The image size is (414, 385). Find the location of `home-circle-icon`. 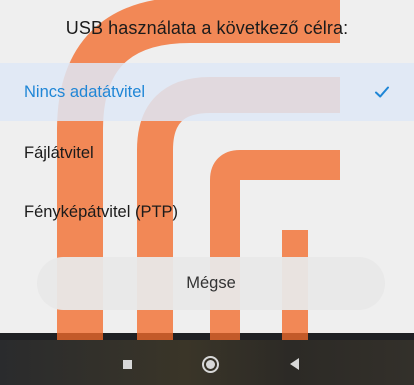

home-circle-icon is located at coordinates (210, 364).